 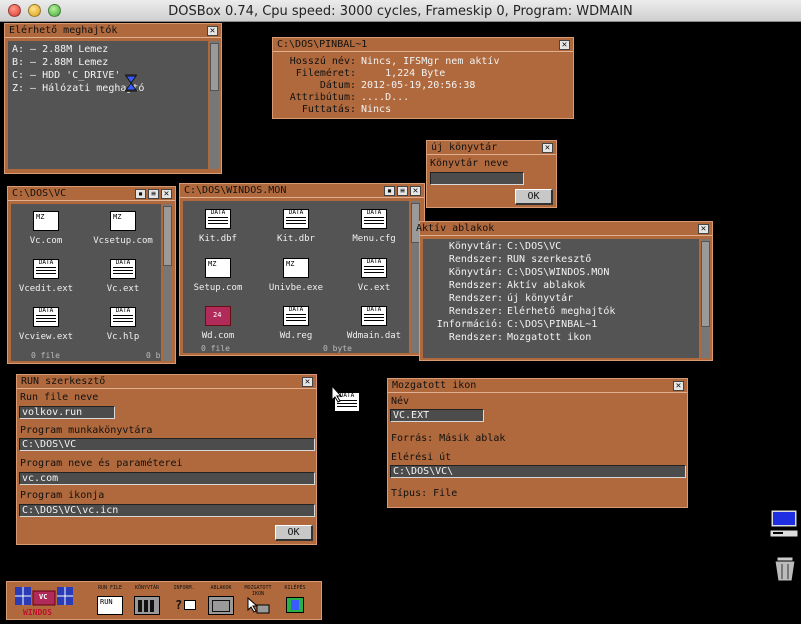 What do you see at coordinates (564, 45) in the screenshot?
I see `fileinfo-close-button: ✕` at bounding box center [564, 45].